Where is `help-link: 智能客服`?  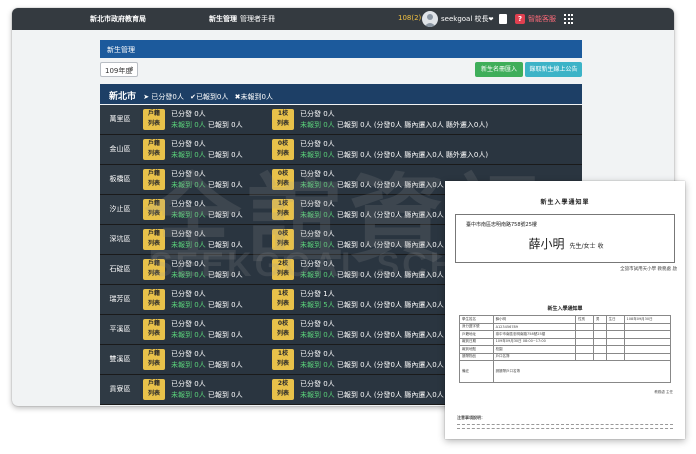 help-link: 智能客服 is located at coordinates (542, 19).